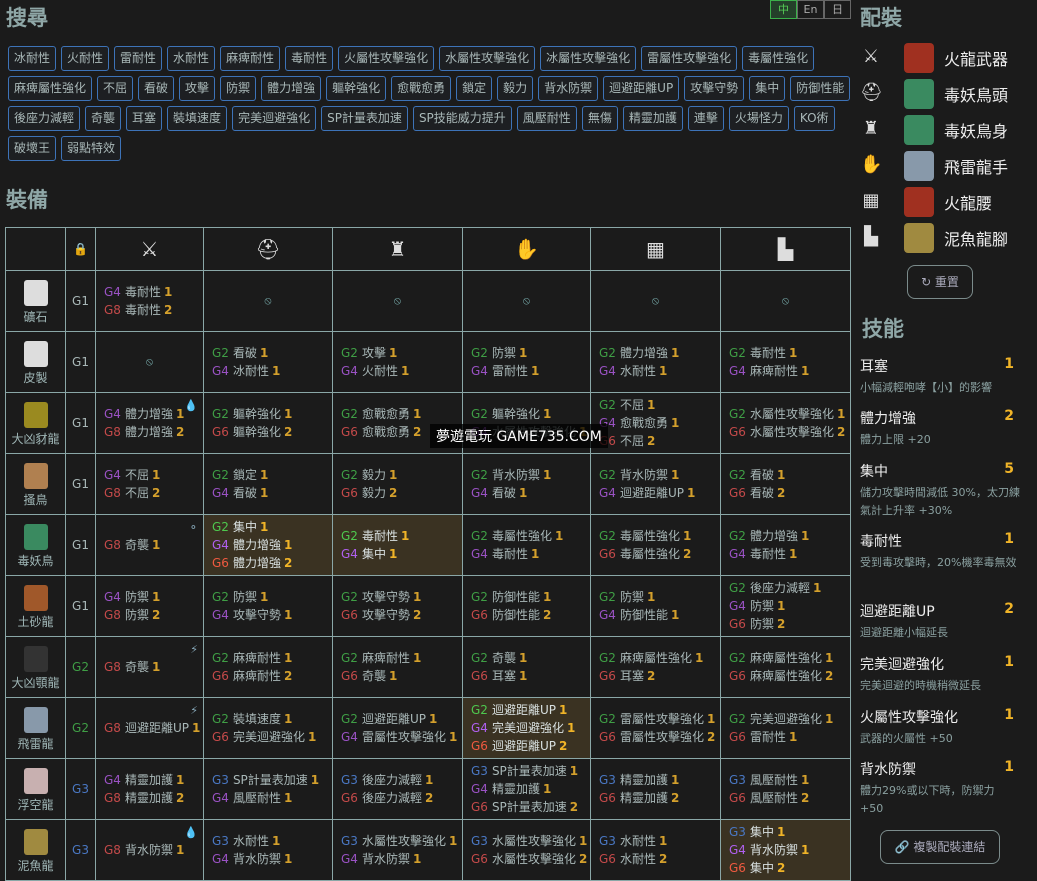 Image resolution: width=1037 pixels, height=881 pixels. I want to click on equipment-cell: G2 看破 1 G4 冰耐性 1, so click(268, 362).